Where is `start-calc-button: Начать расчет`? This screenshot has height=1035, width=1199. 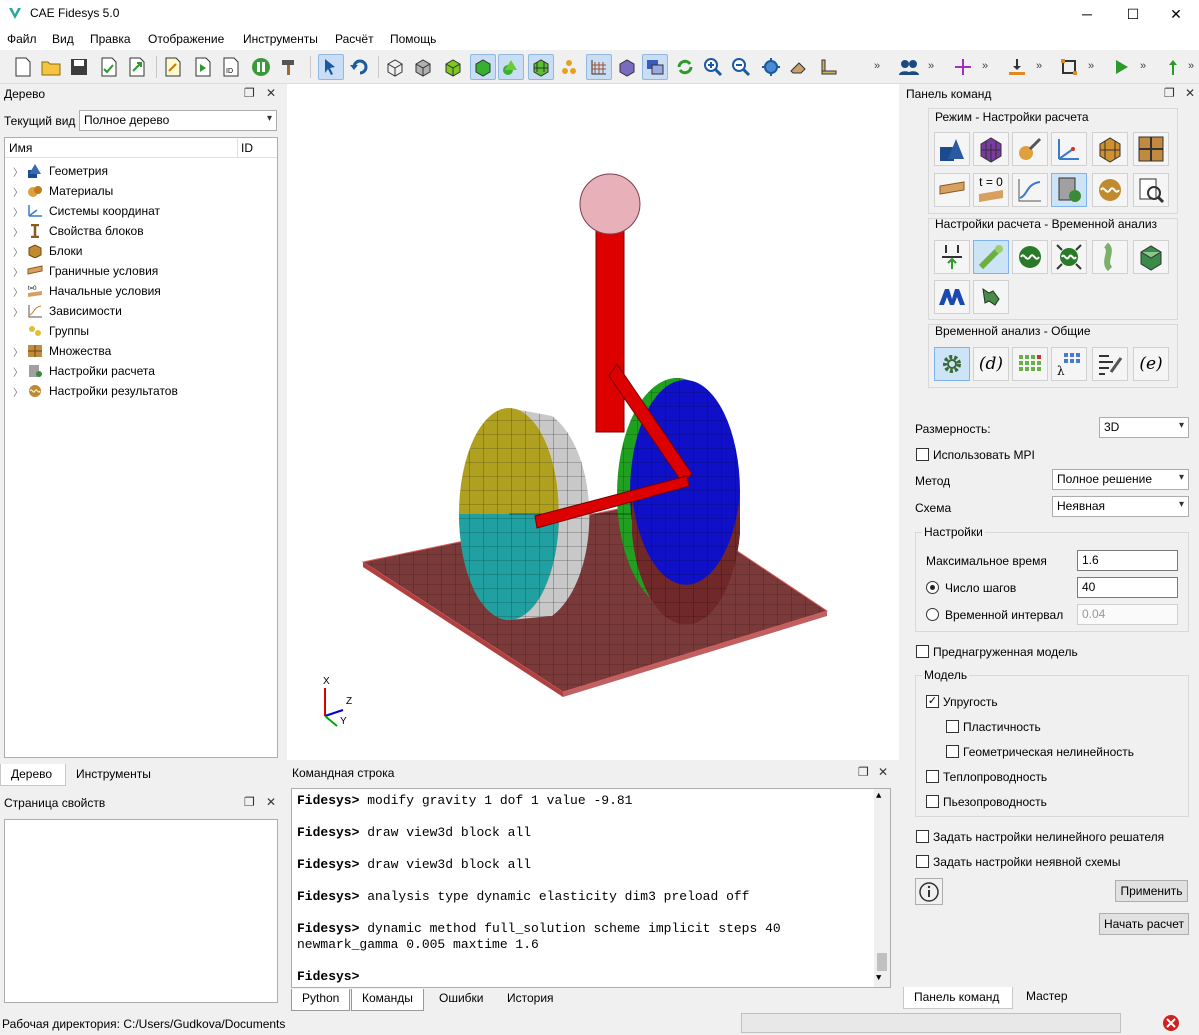 start-calc-button: Начать расчет is located at coordinates (1144, 924).